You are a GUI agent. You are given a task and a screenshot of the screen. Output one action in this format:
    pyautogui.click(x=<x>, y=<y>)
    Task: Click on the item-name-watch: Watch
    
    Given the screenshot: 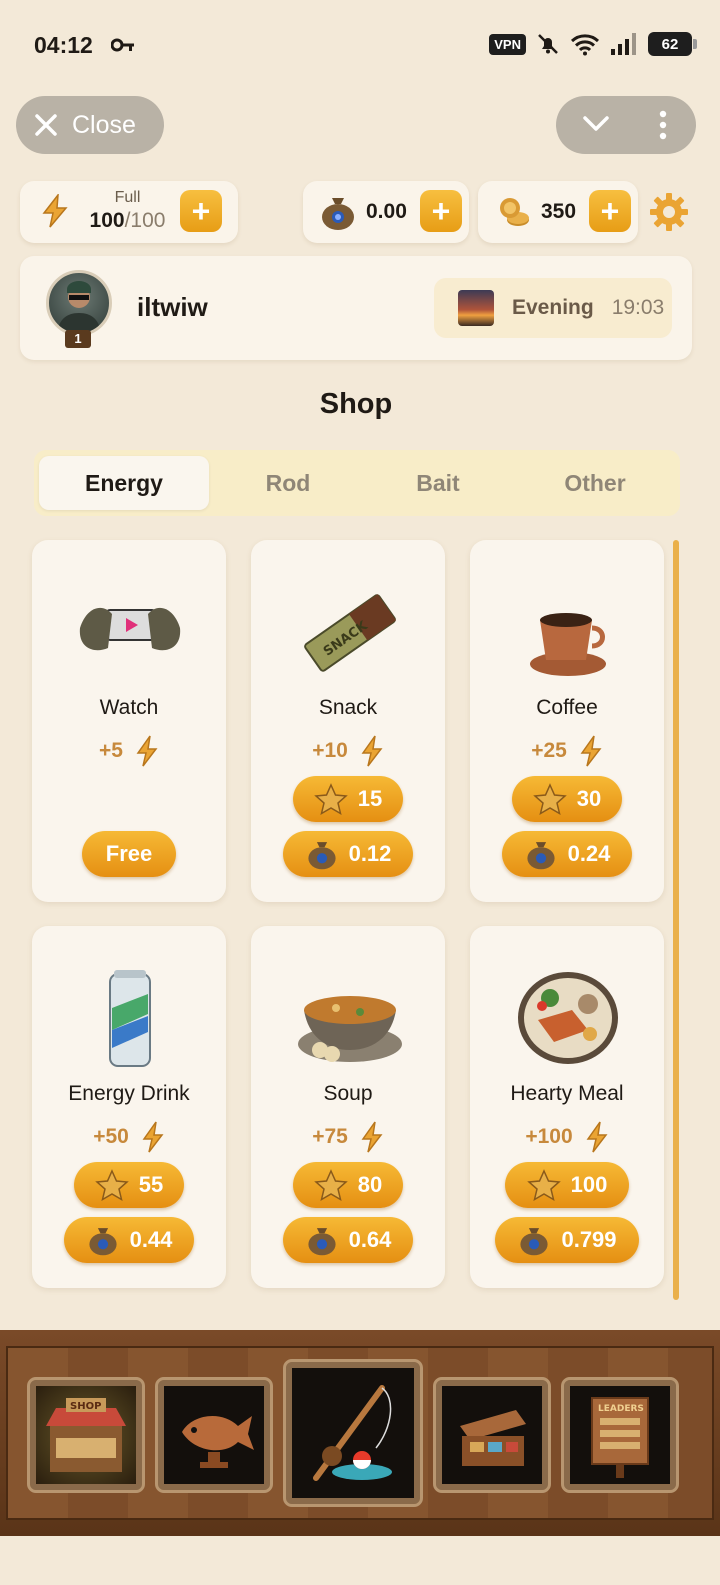 What is the action you would take?
    pyautogui.click(x=129, y=707)
    